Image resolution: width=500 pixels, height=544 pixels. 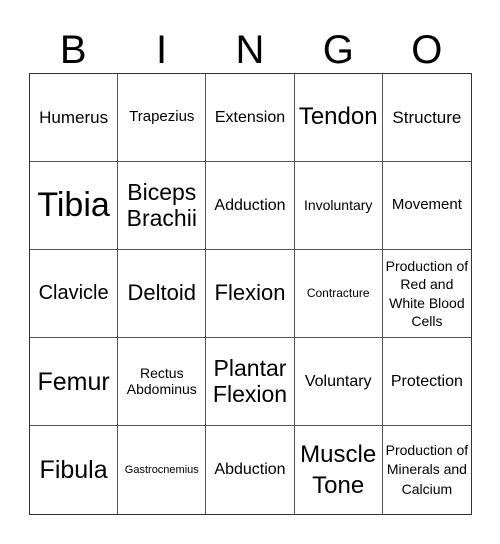 I want to click on bingo-cell: Fibula, so click(x=74, y=470).